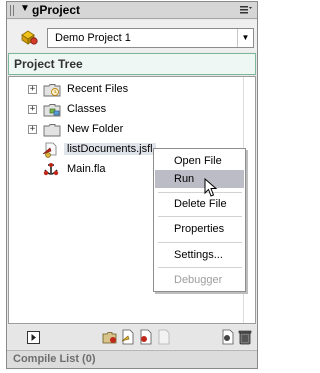  What do you see at coordinates (48, 64) in the screenshot?
I see `project-tree-title: Project Tree` at bounding box center [48, 64].